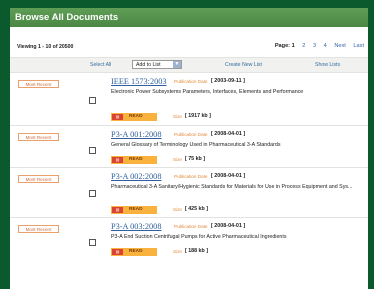  I want to click on file-size: [ 1917 kb ], so click(198, 116).